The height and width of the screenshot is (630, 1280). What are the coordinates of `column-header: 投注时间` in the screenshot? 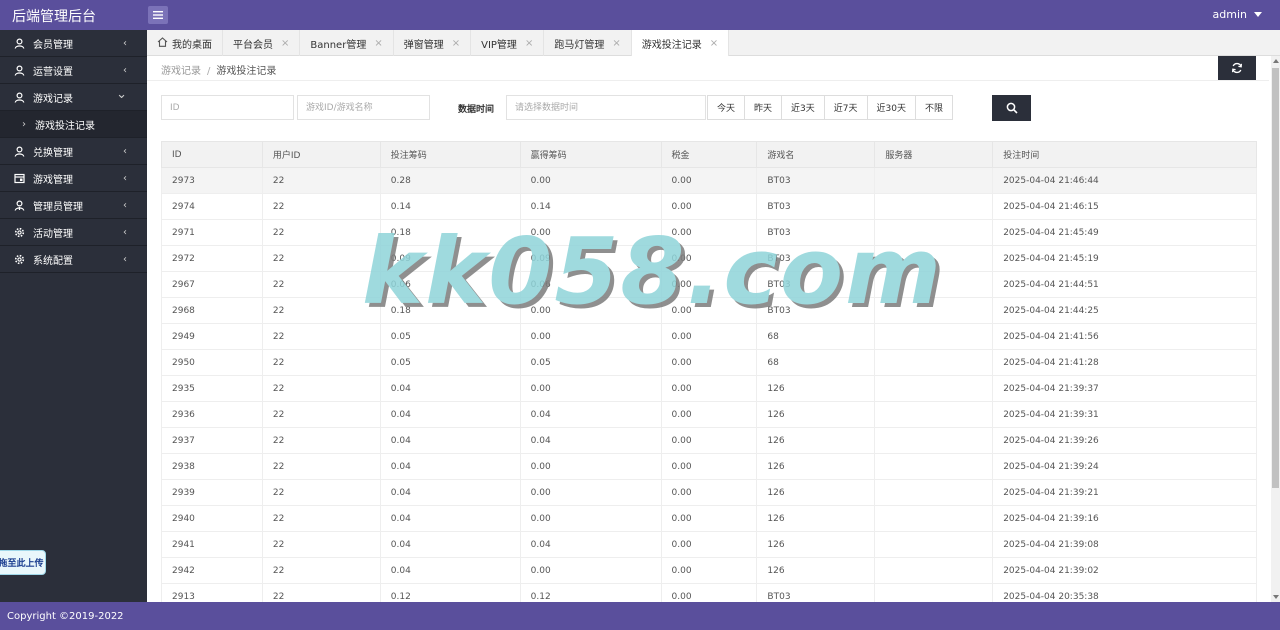 It's located at (1124, 154).